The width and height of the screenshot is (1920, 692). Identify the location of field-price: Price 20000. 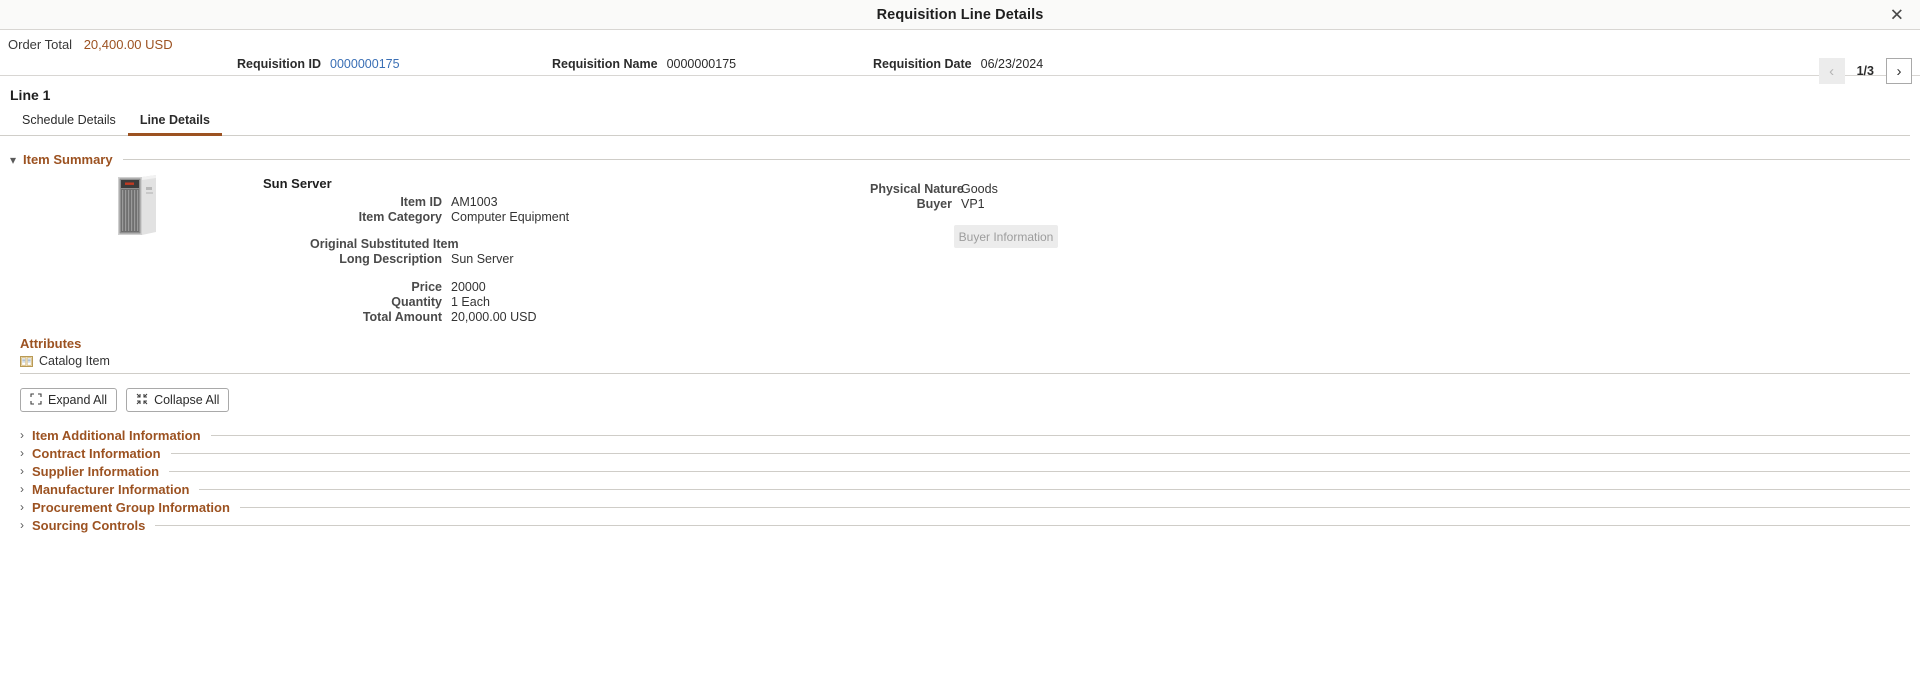
(423, 287).